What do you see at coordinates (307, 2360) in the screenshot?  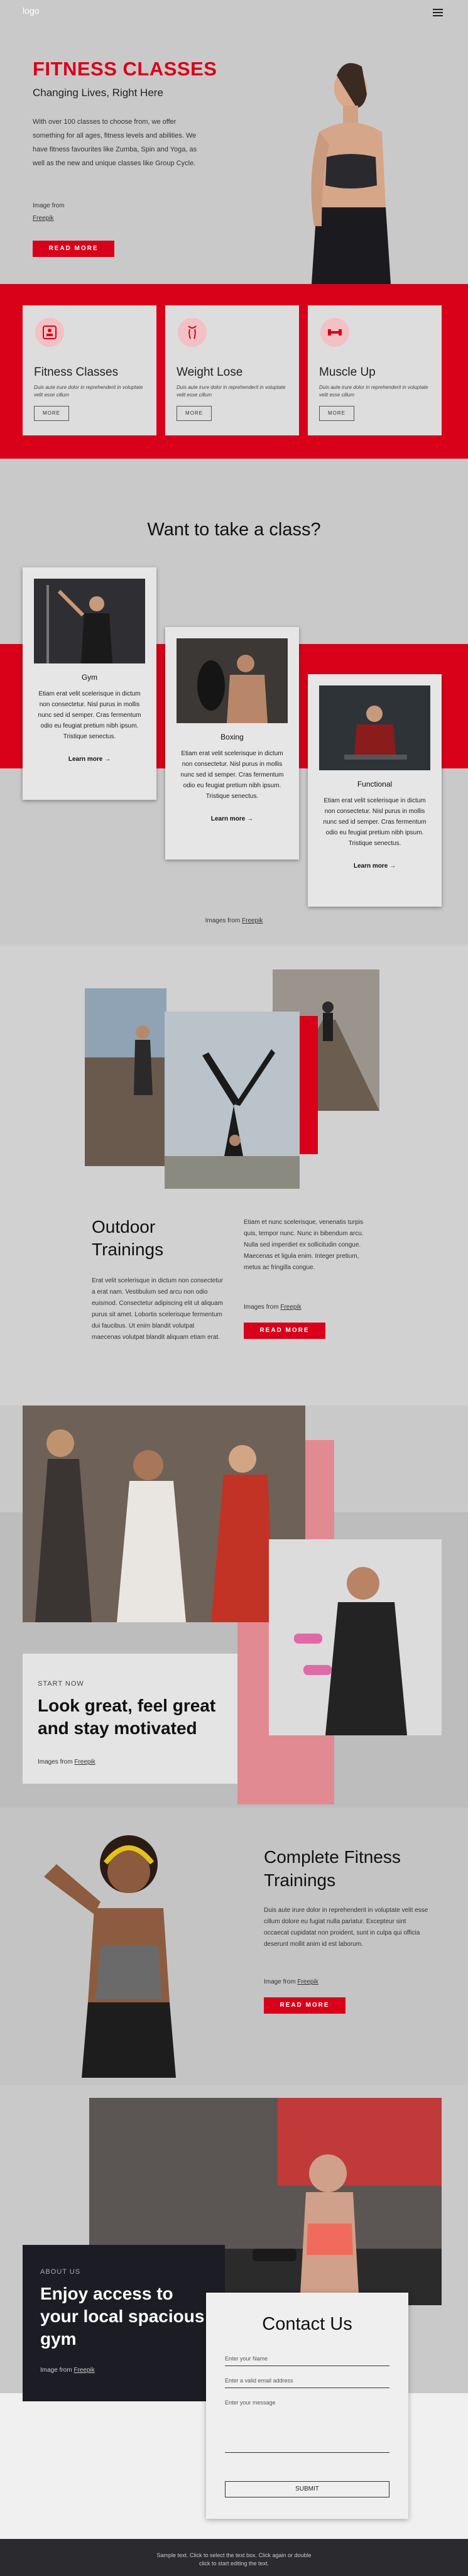 I see `name-field: Enter your Name` at bounding box center [307, 2360].